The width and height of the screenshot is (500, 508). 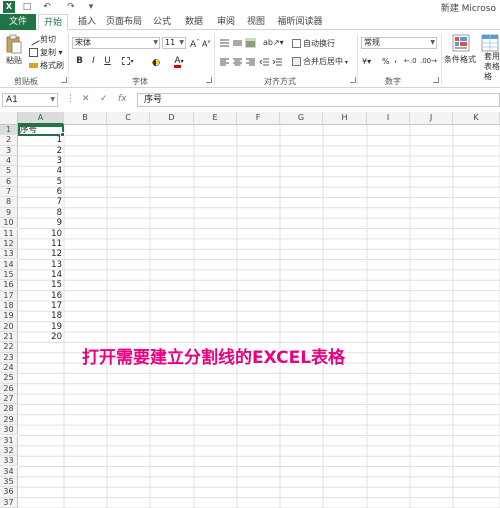 I want to click on cell-a19: 18, so click(x=40, y=316).